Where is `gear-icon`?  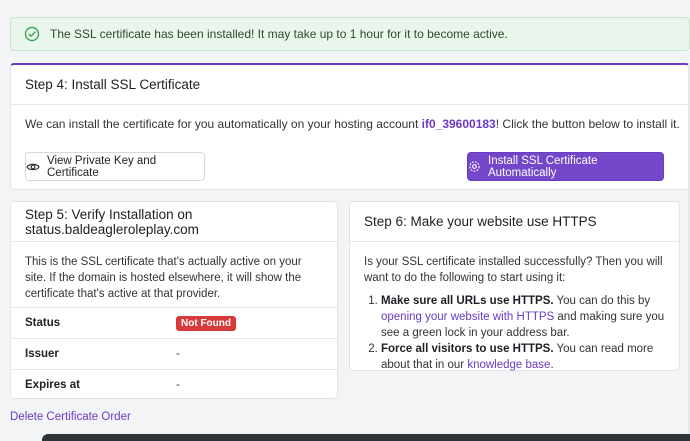 gear-icon is located at coordinates (474, 166).